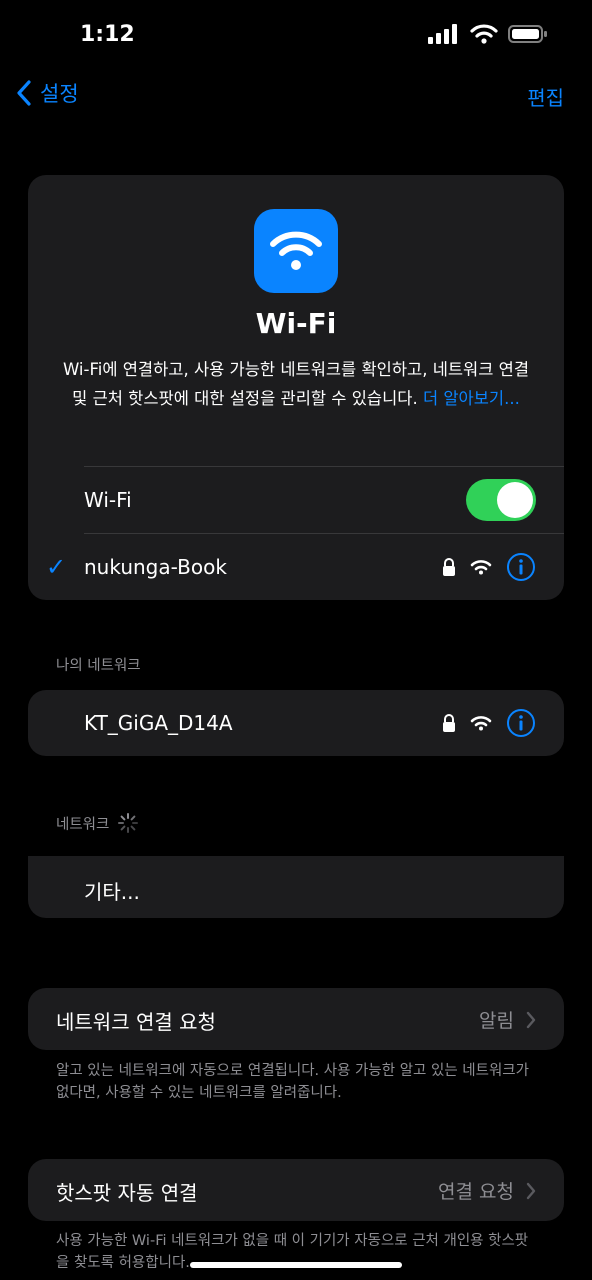 This screenshot has width=592, height=1280. What do you see at coordinates (527, 34) in the screenshot?
I see `battery-icon` at bounding box center [527, 34].